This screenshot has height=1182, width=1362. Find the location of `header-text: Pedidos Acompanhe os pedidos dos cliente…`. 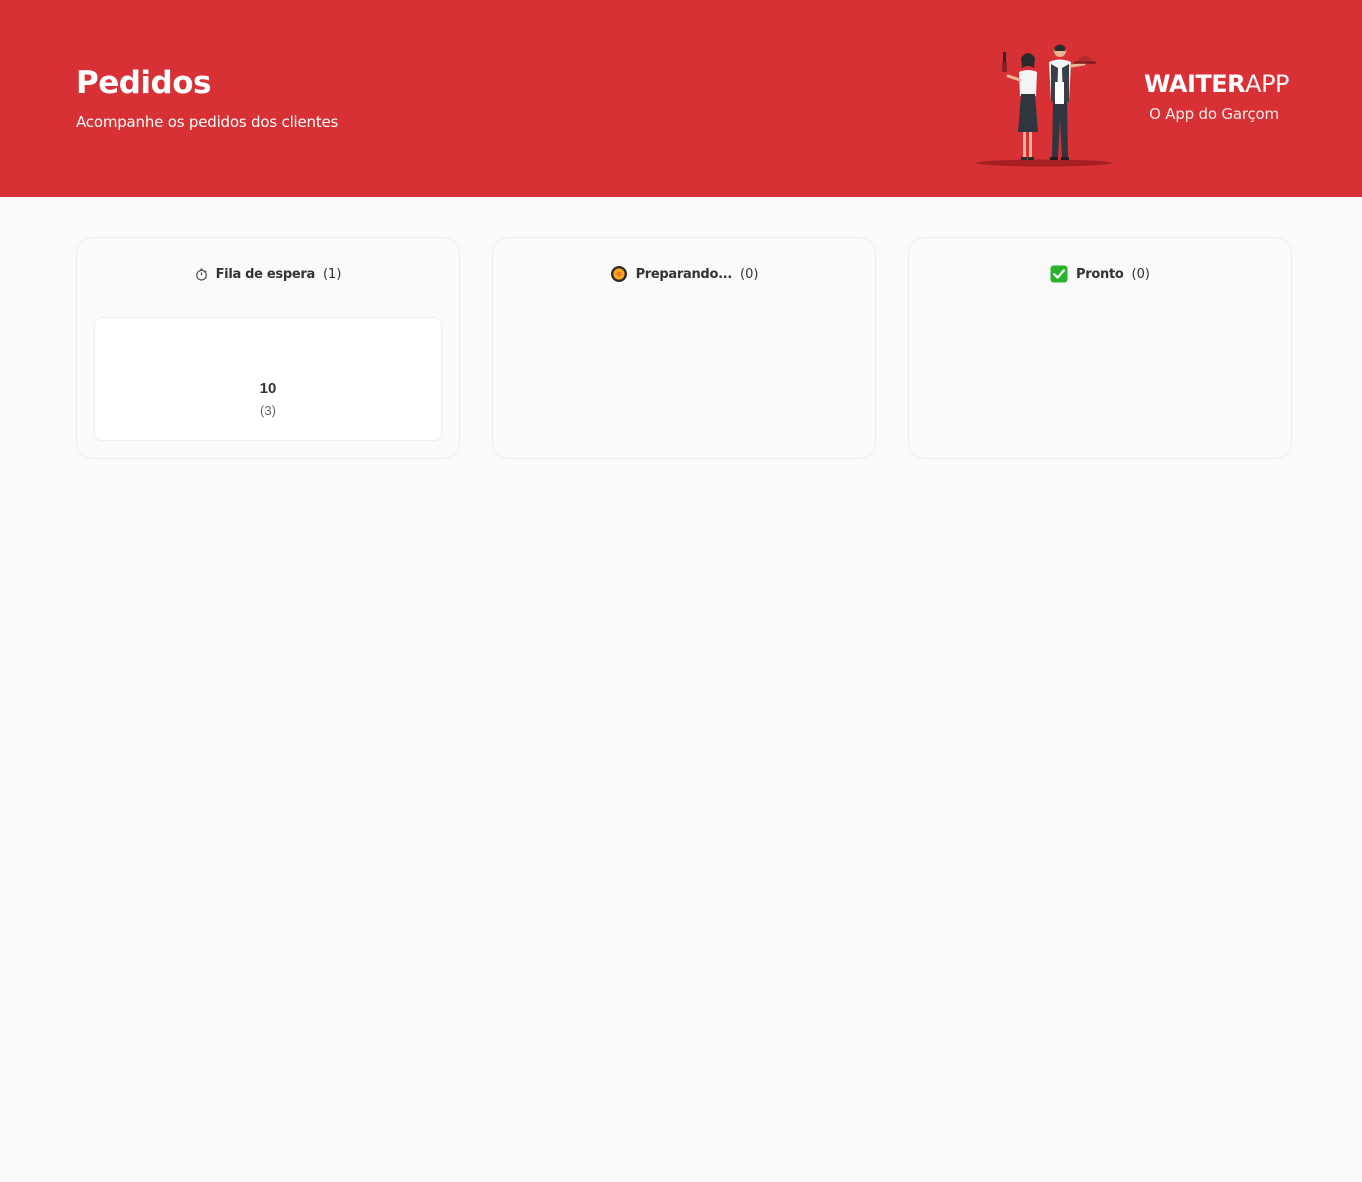

header-text: Pedidos Acompanhe os pedidos dos cliente… is located at coordinates (207, 98).